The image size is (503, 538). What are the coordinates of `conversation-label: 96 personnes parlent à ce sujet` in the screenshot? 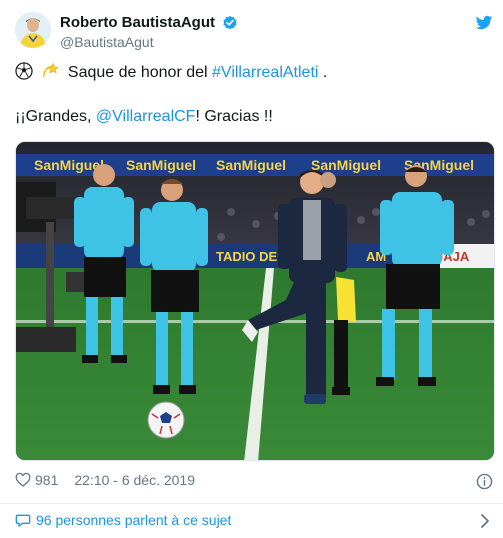 It's located at (133, 520).